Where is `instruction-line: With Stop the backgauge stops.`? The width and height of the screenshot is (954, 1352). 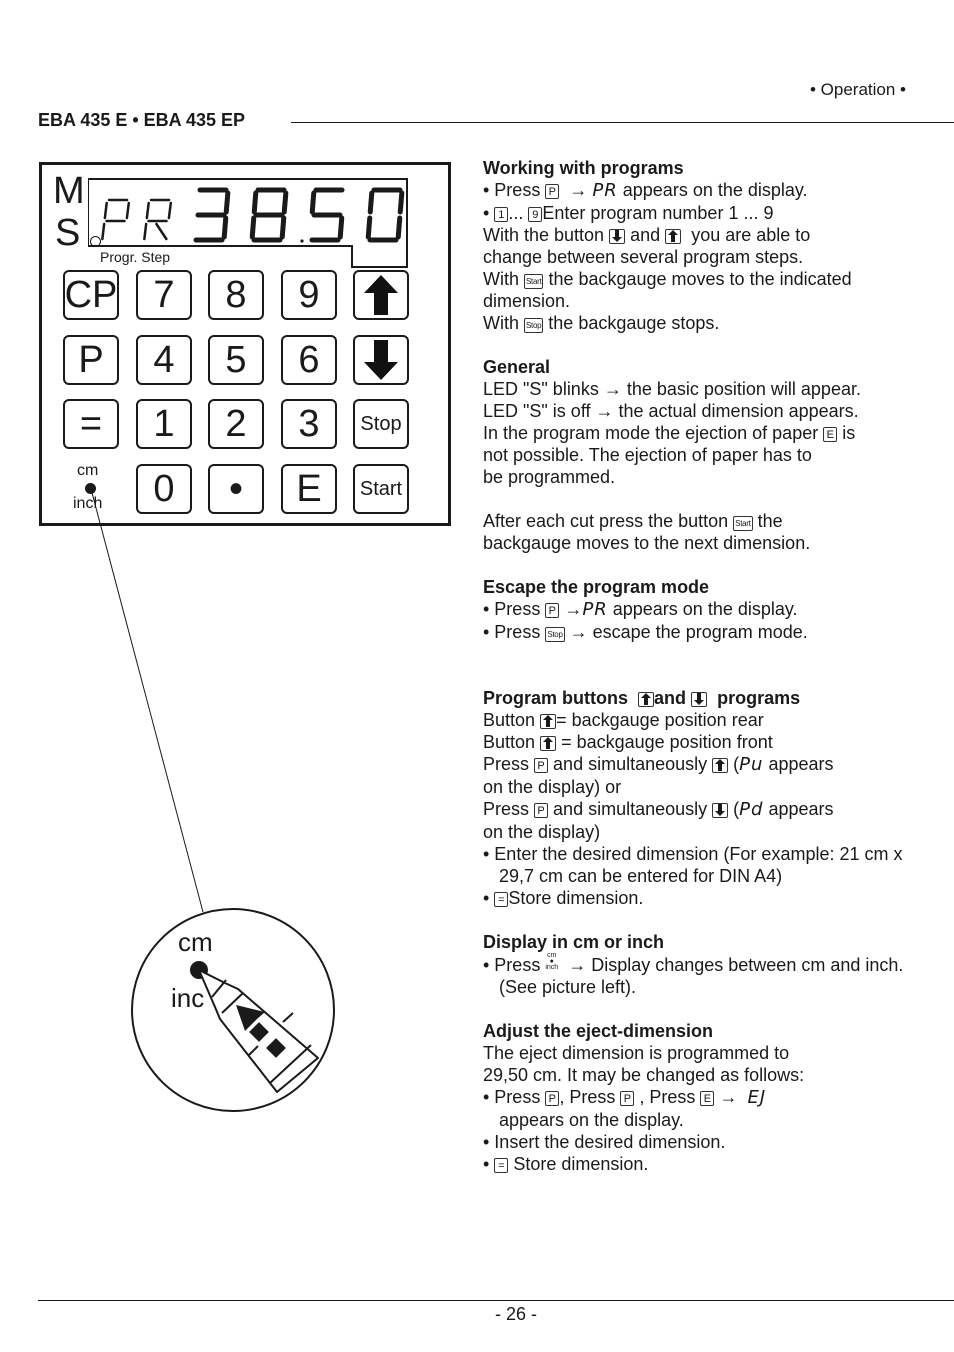 instruction-line: With Stop the backgauge stops. is located at coordinates (601, 323).